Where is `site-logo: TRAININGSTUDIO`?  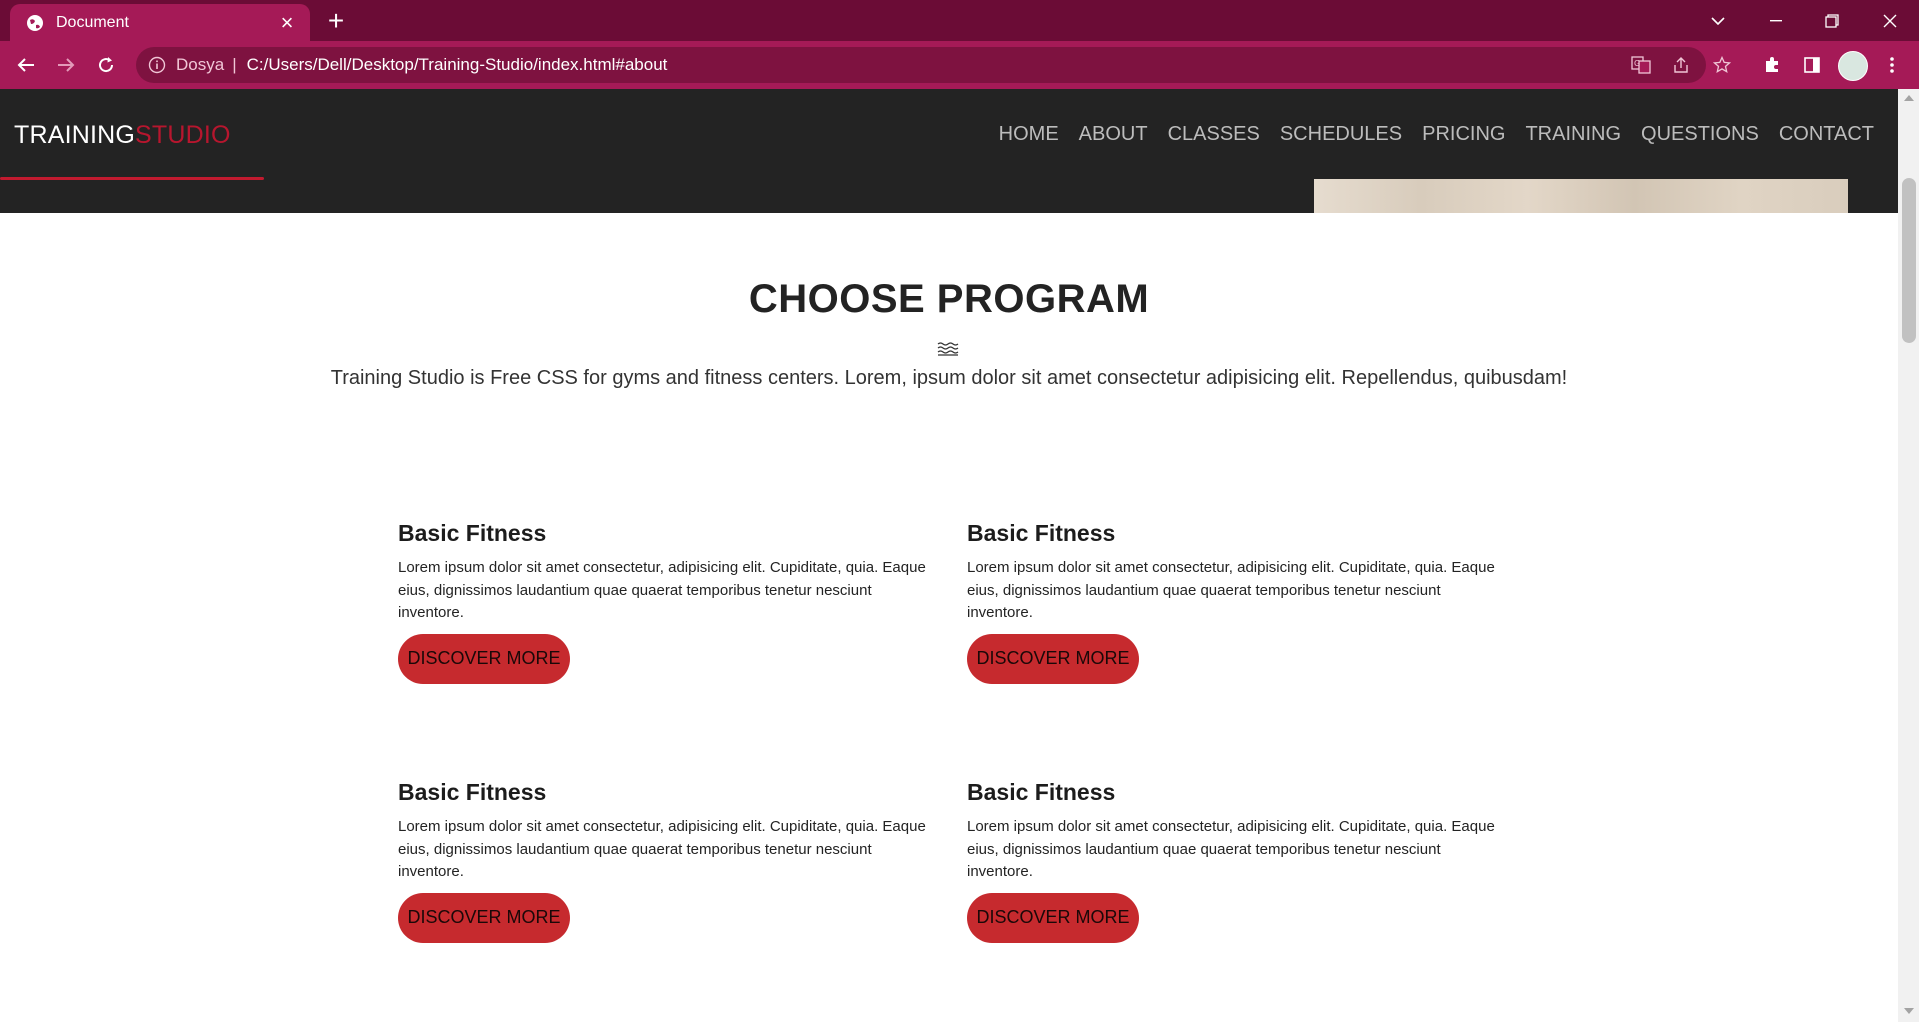 site-logo: TRAININGSTUDIO is located at coordinates (122, 135).